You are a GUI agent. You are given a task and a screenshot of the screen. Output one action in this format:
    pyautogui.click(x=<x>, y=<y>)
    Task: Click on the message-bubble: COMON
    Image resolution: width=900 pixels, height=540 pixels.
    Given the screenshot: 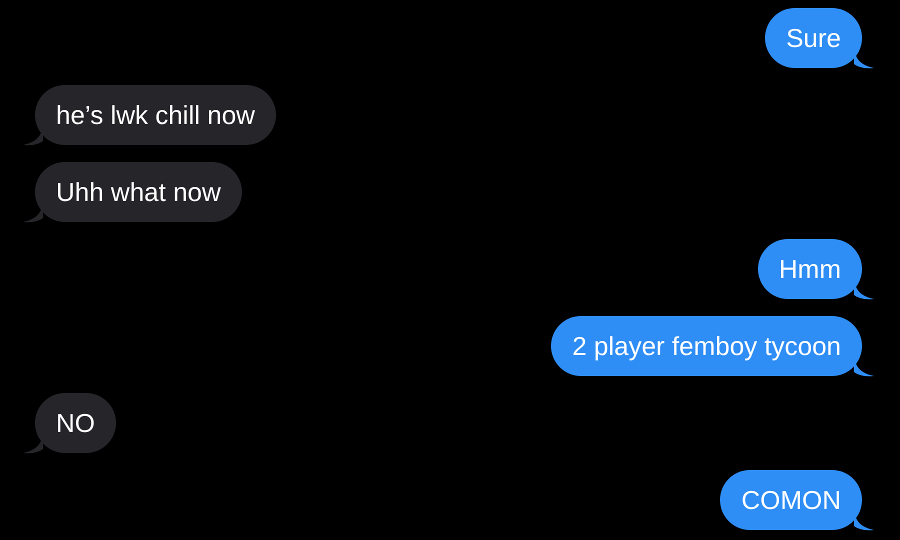 What is the action you would take?
    pyautogui.click(x=791, y=500)
    